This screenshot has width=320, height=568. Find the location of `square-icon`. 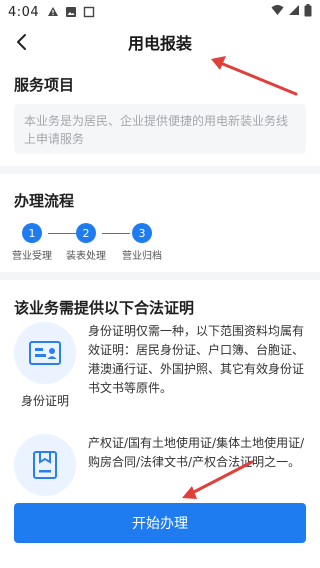

square-icon is located at coordinates (89, 12).